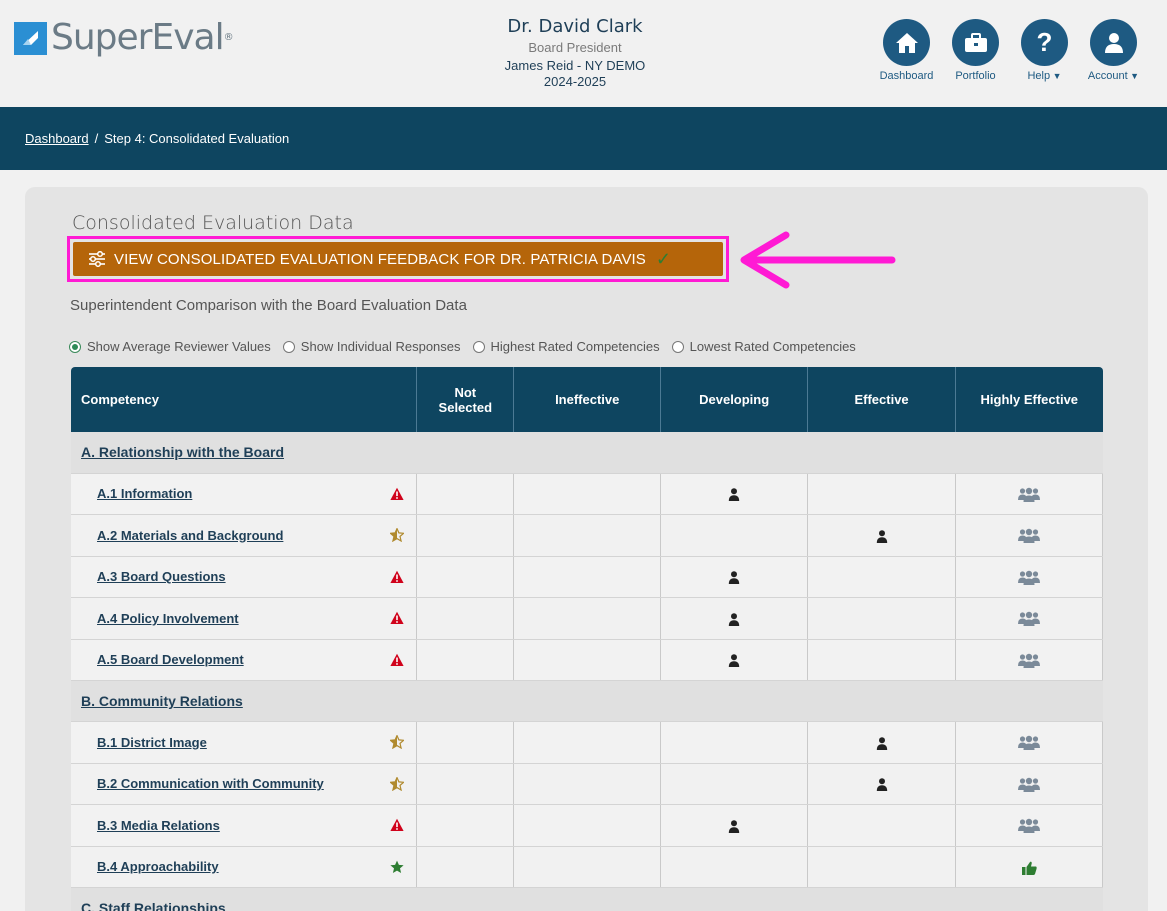 This screenshot has width=1167, height=911. Describe the element at coordinates (213, 223) in the screenshot. I see `page-title: Consolidated Evaluation Data` at that location.